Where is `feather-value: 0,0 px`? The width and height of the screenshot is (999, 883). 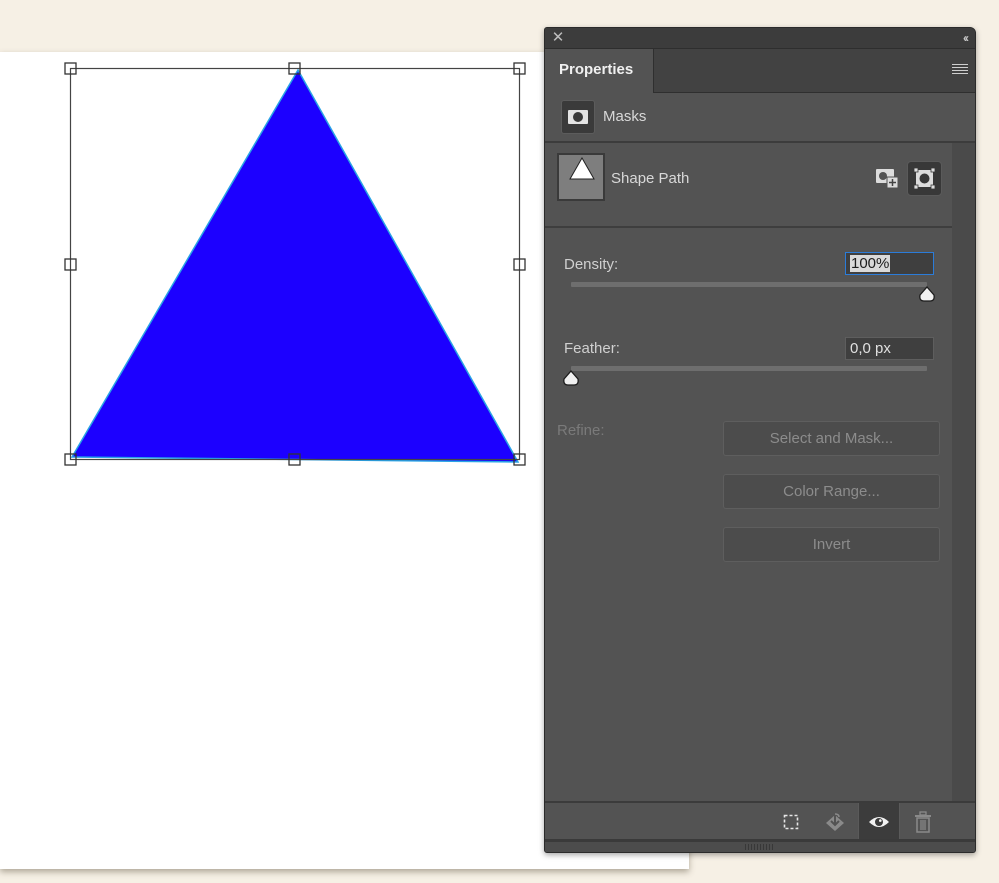
feather-value: 0,0 px is located at coordinates (870, 348).